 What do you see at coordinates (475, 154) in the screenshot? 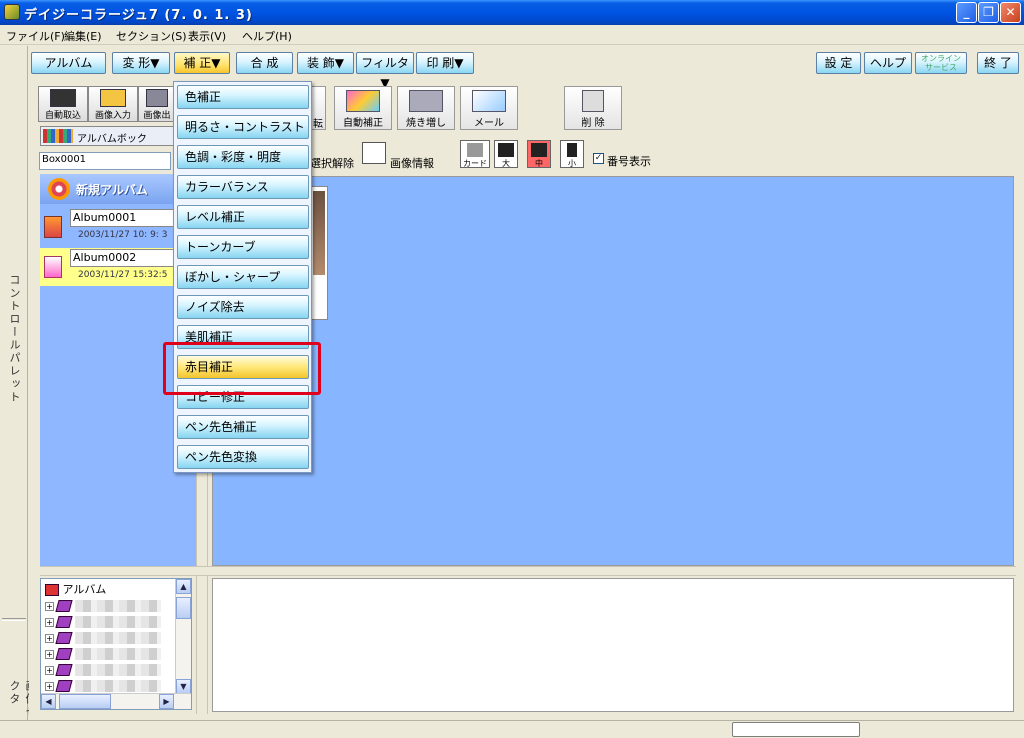
I see `card-view-button: カード` at bounding box center [475, 154].